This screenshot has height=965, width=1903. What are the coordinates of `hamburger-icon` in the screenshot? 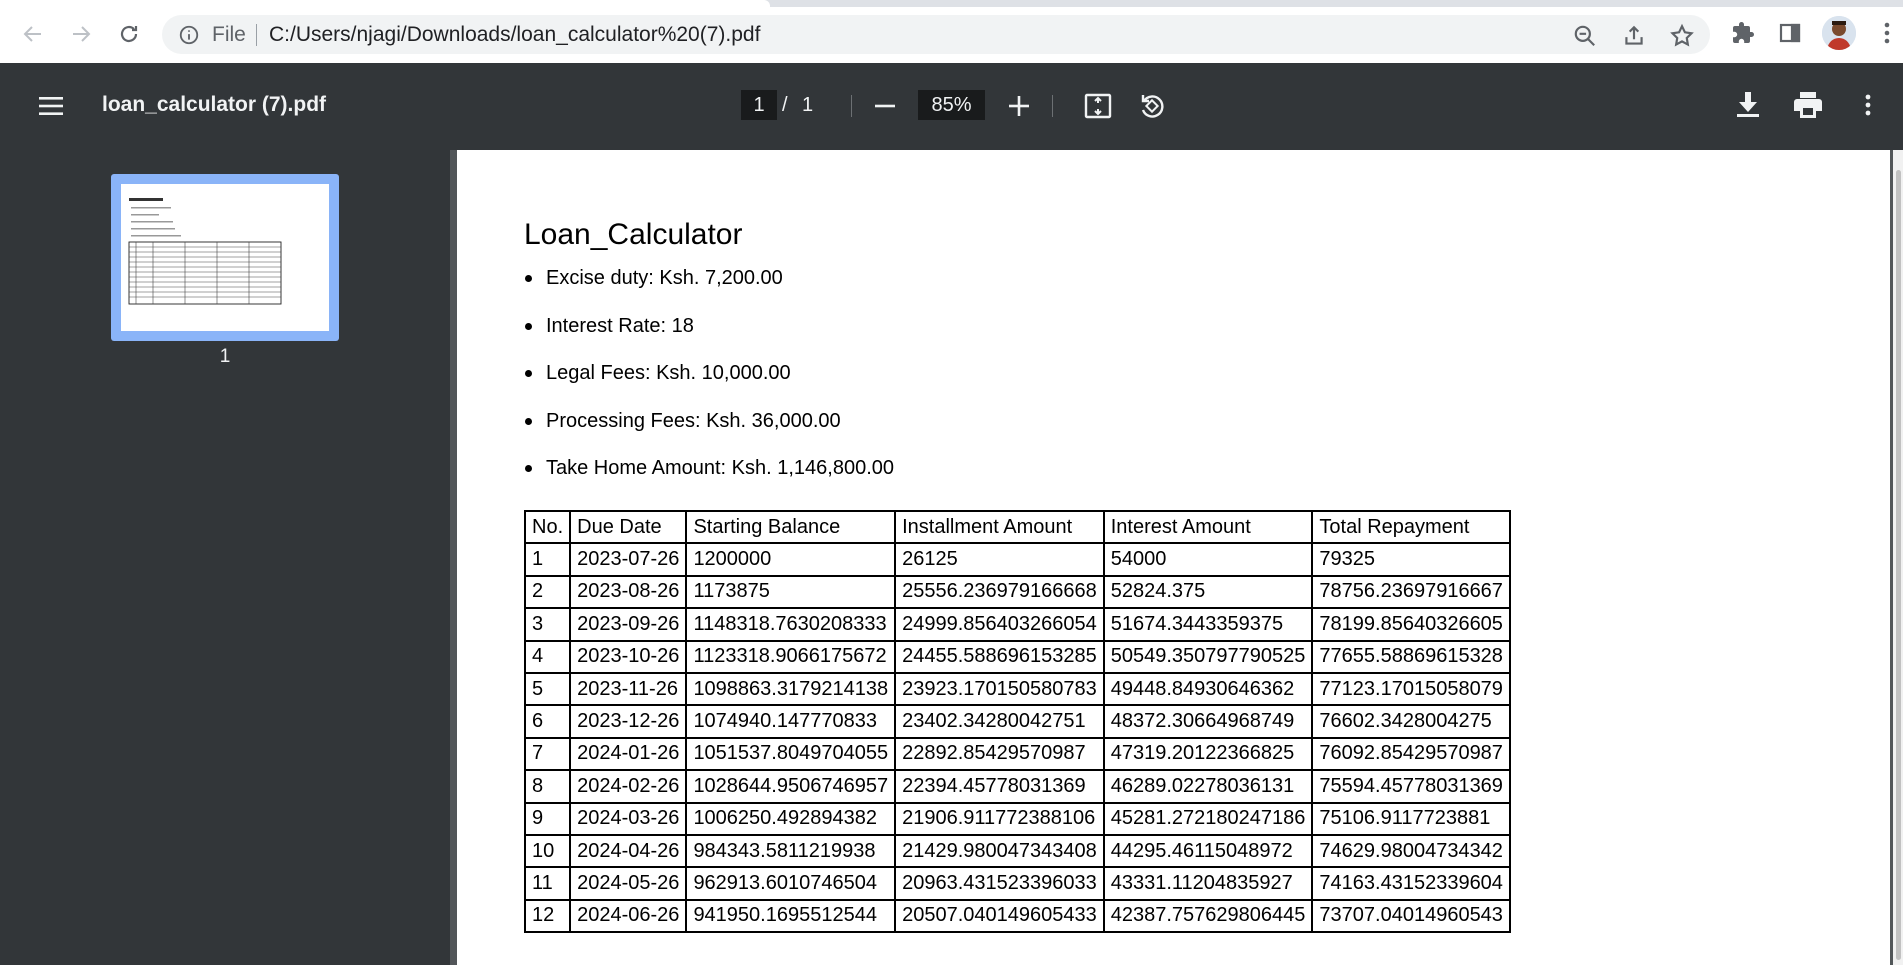 It's located at (51, 106).